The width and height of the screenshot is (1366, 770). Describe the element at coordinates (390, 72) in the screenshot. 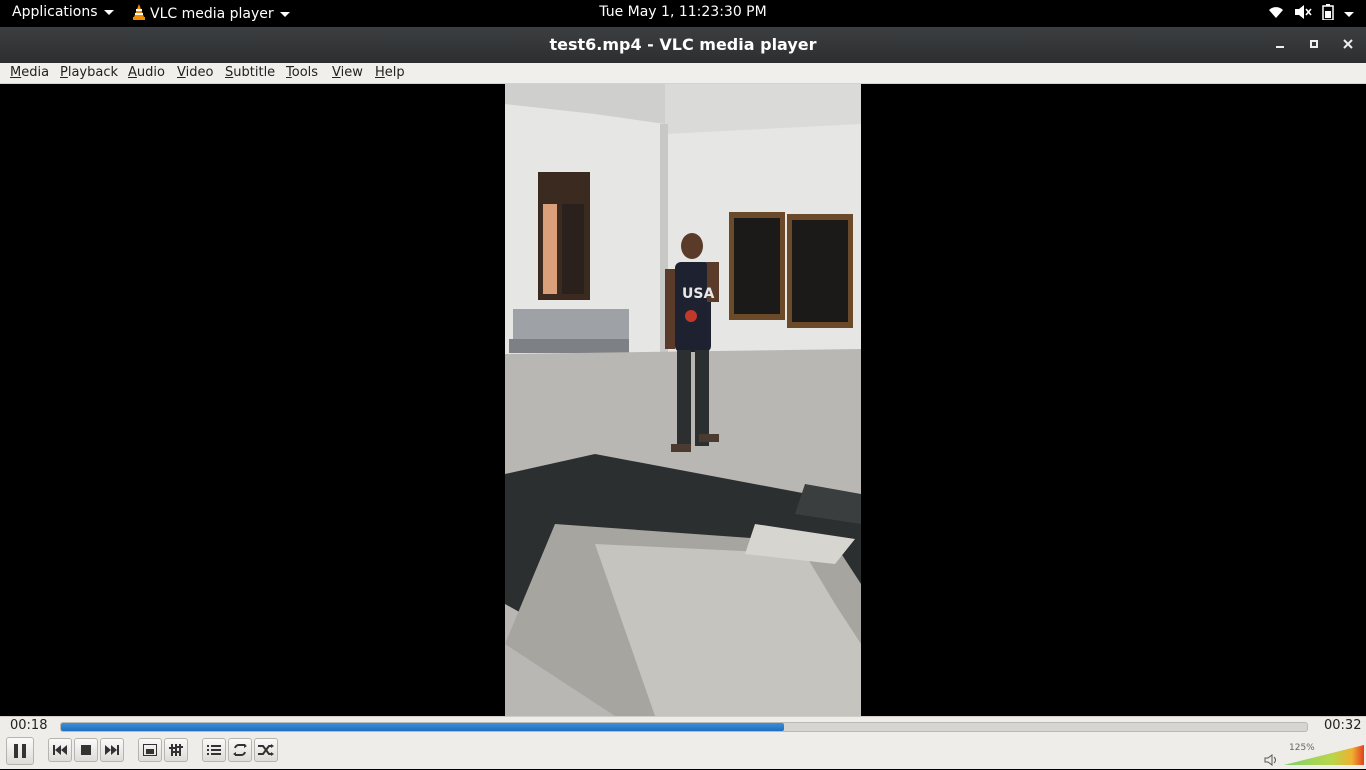

I see `menu-help: Help` at that location.